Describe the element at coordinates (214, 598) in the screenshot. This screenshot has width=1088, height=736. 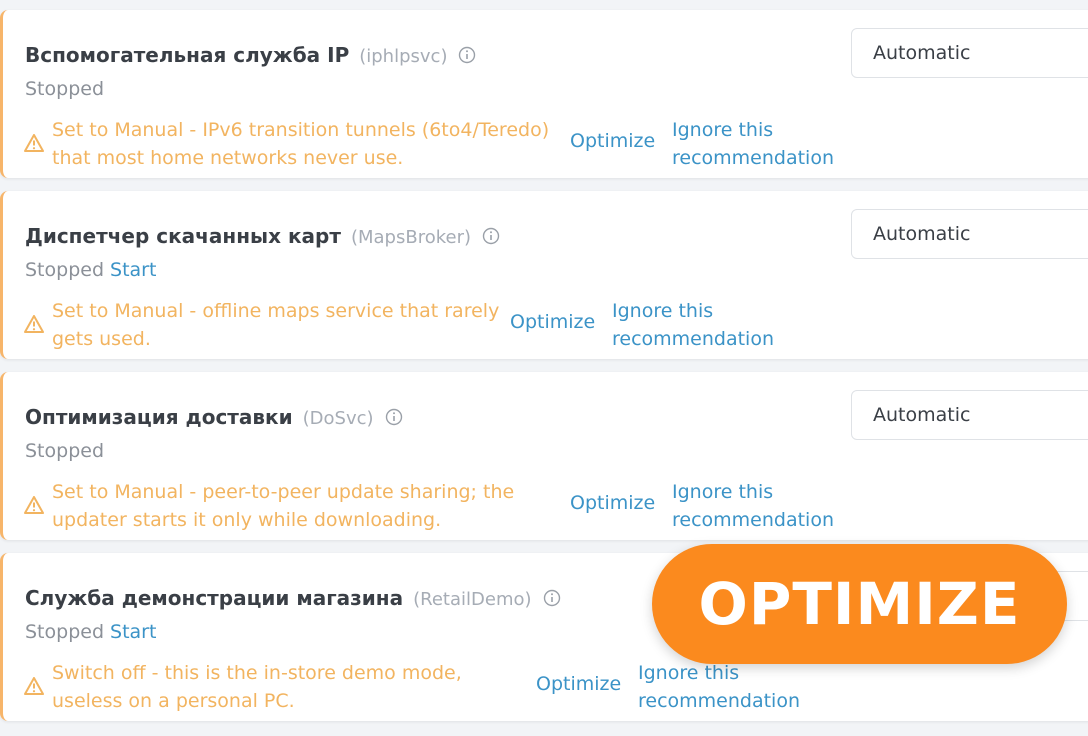
I see `service-name: Служба демонстрации магазина` at that location.